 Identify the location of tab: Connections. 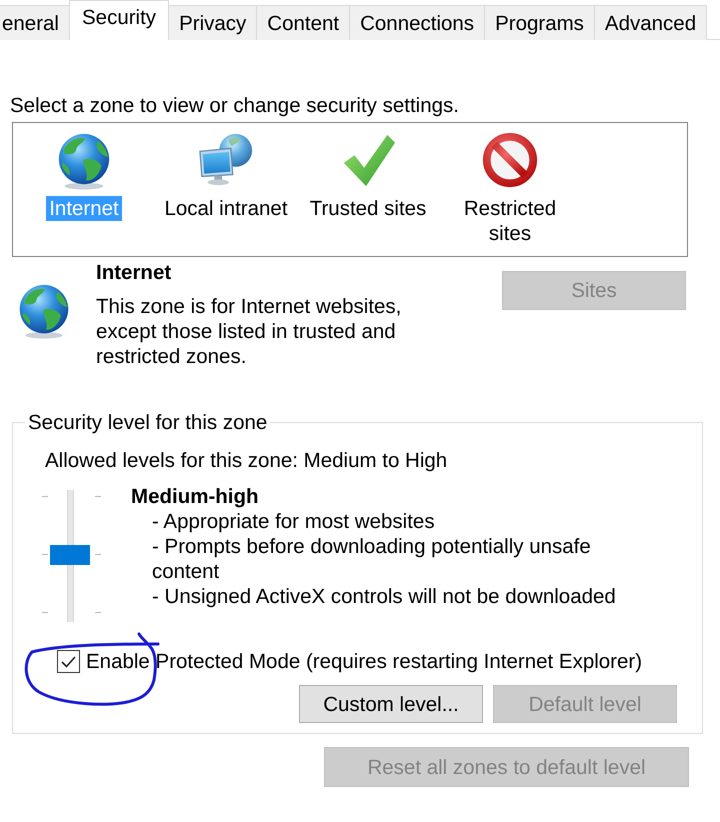
(418, 22).